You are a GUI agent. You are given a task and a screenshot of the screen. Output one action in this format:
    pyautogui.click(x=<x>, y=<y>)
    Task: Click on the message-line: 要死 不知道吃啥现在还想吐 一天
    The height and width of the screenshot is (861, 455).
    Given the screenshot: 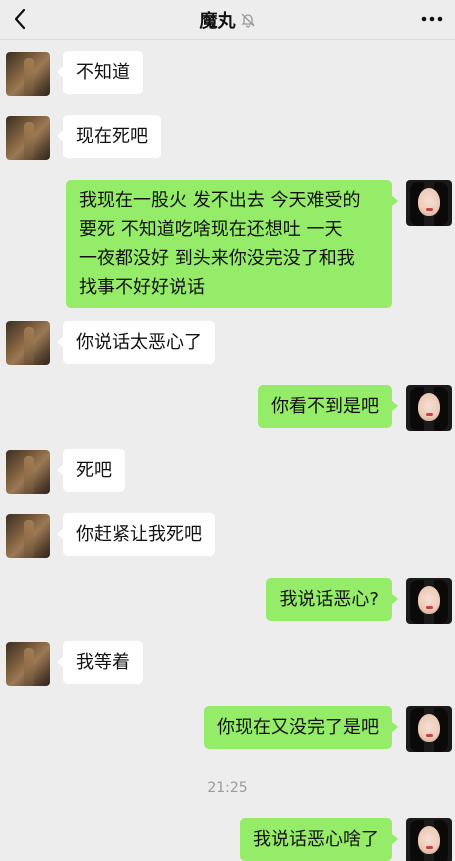 What is the action you would take?
    pyautogui.click(x=211, y=229)
    